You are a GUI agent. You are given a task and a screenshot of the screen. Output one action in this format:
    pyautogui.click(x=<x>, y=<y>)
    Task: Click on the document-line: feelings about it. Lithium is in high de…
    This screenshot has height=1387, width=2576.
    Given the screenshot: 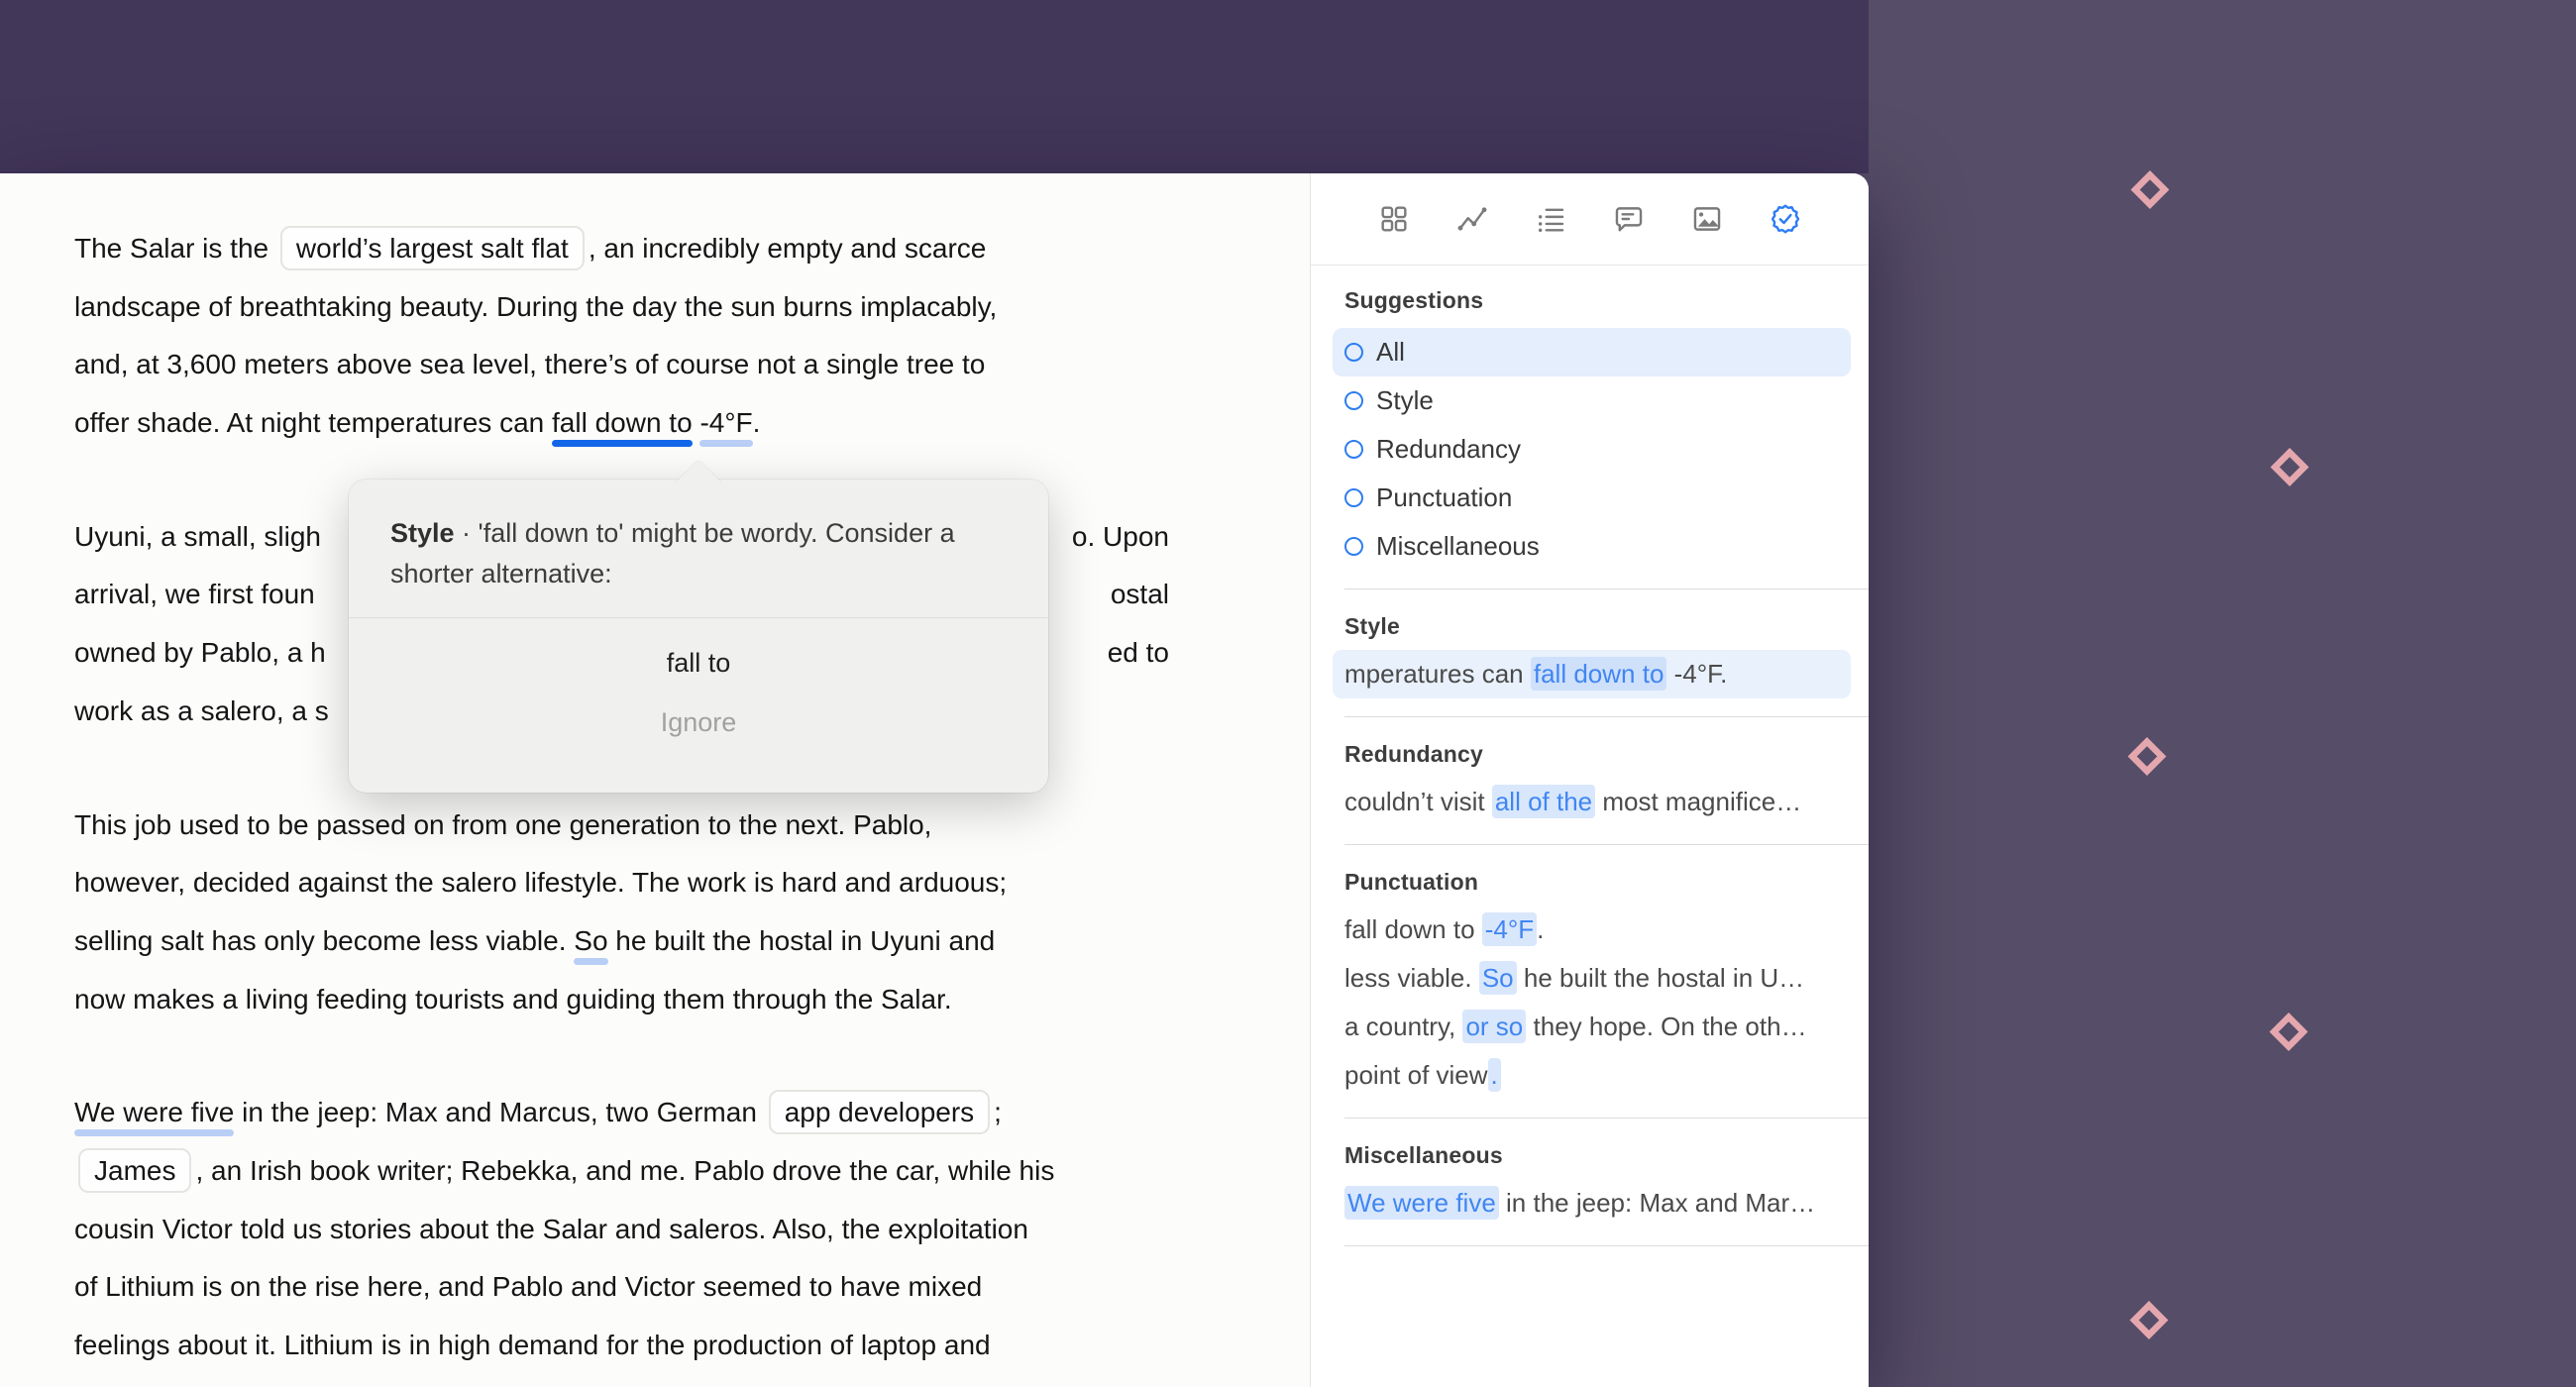 What is the action you would take?
    pyautogui.click(x=621, y=1346)
    